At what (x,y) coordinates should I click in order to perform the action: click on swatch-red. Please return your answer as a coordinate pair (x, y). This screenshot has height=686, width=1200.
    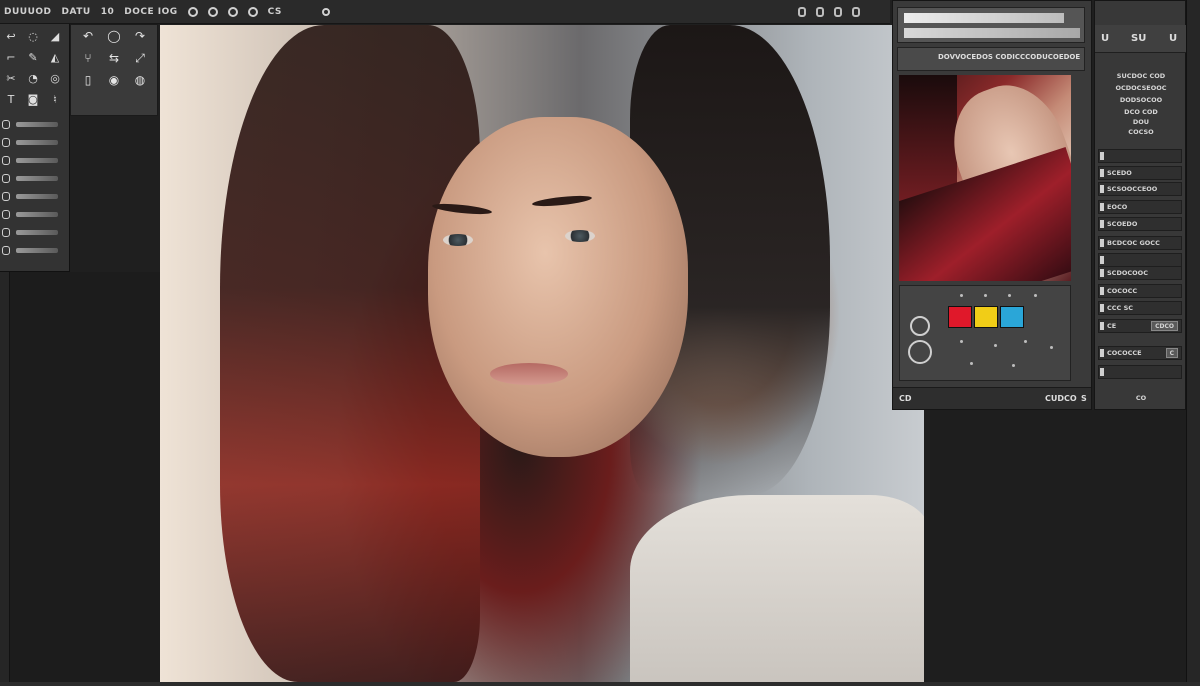
    Looking at the image, I should click on (960, 317).